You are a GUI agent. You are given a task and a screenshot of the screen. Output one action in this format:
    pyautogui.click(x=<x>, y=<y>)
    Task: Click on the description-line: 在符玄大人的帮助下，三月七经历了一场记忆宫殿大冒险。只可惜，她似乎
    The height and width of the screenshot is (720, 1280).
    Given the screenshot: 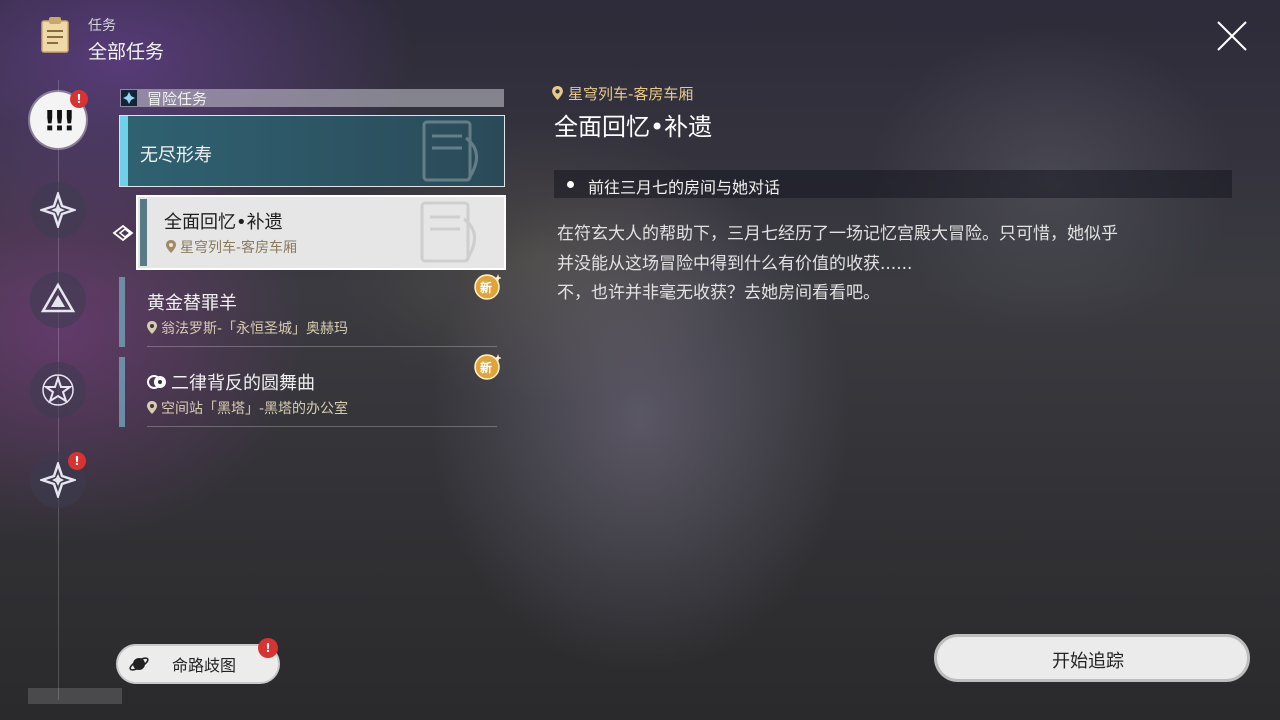 What is the action you would take?
    pyautogui.click(x=837, y=234)
    